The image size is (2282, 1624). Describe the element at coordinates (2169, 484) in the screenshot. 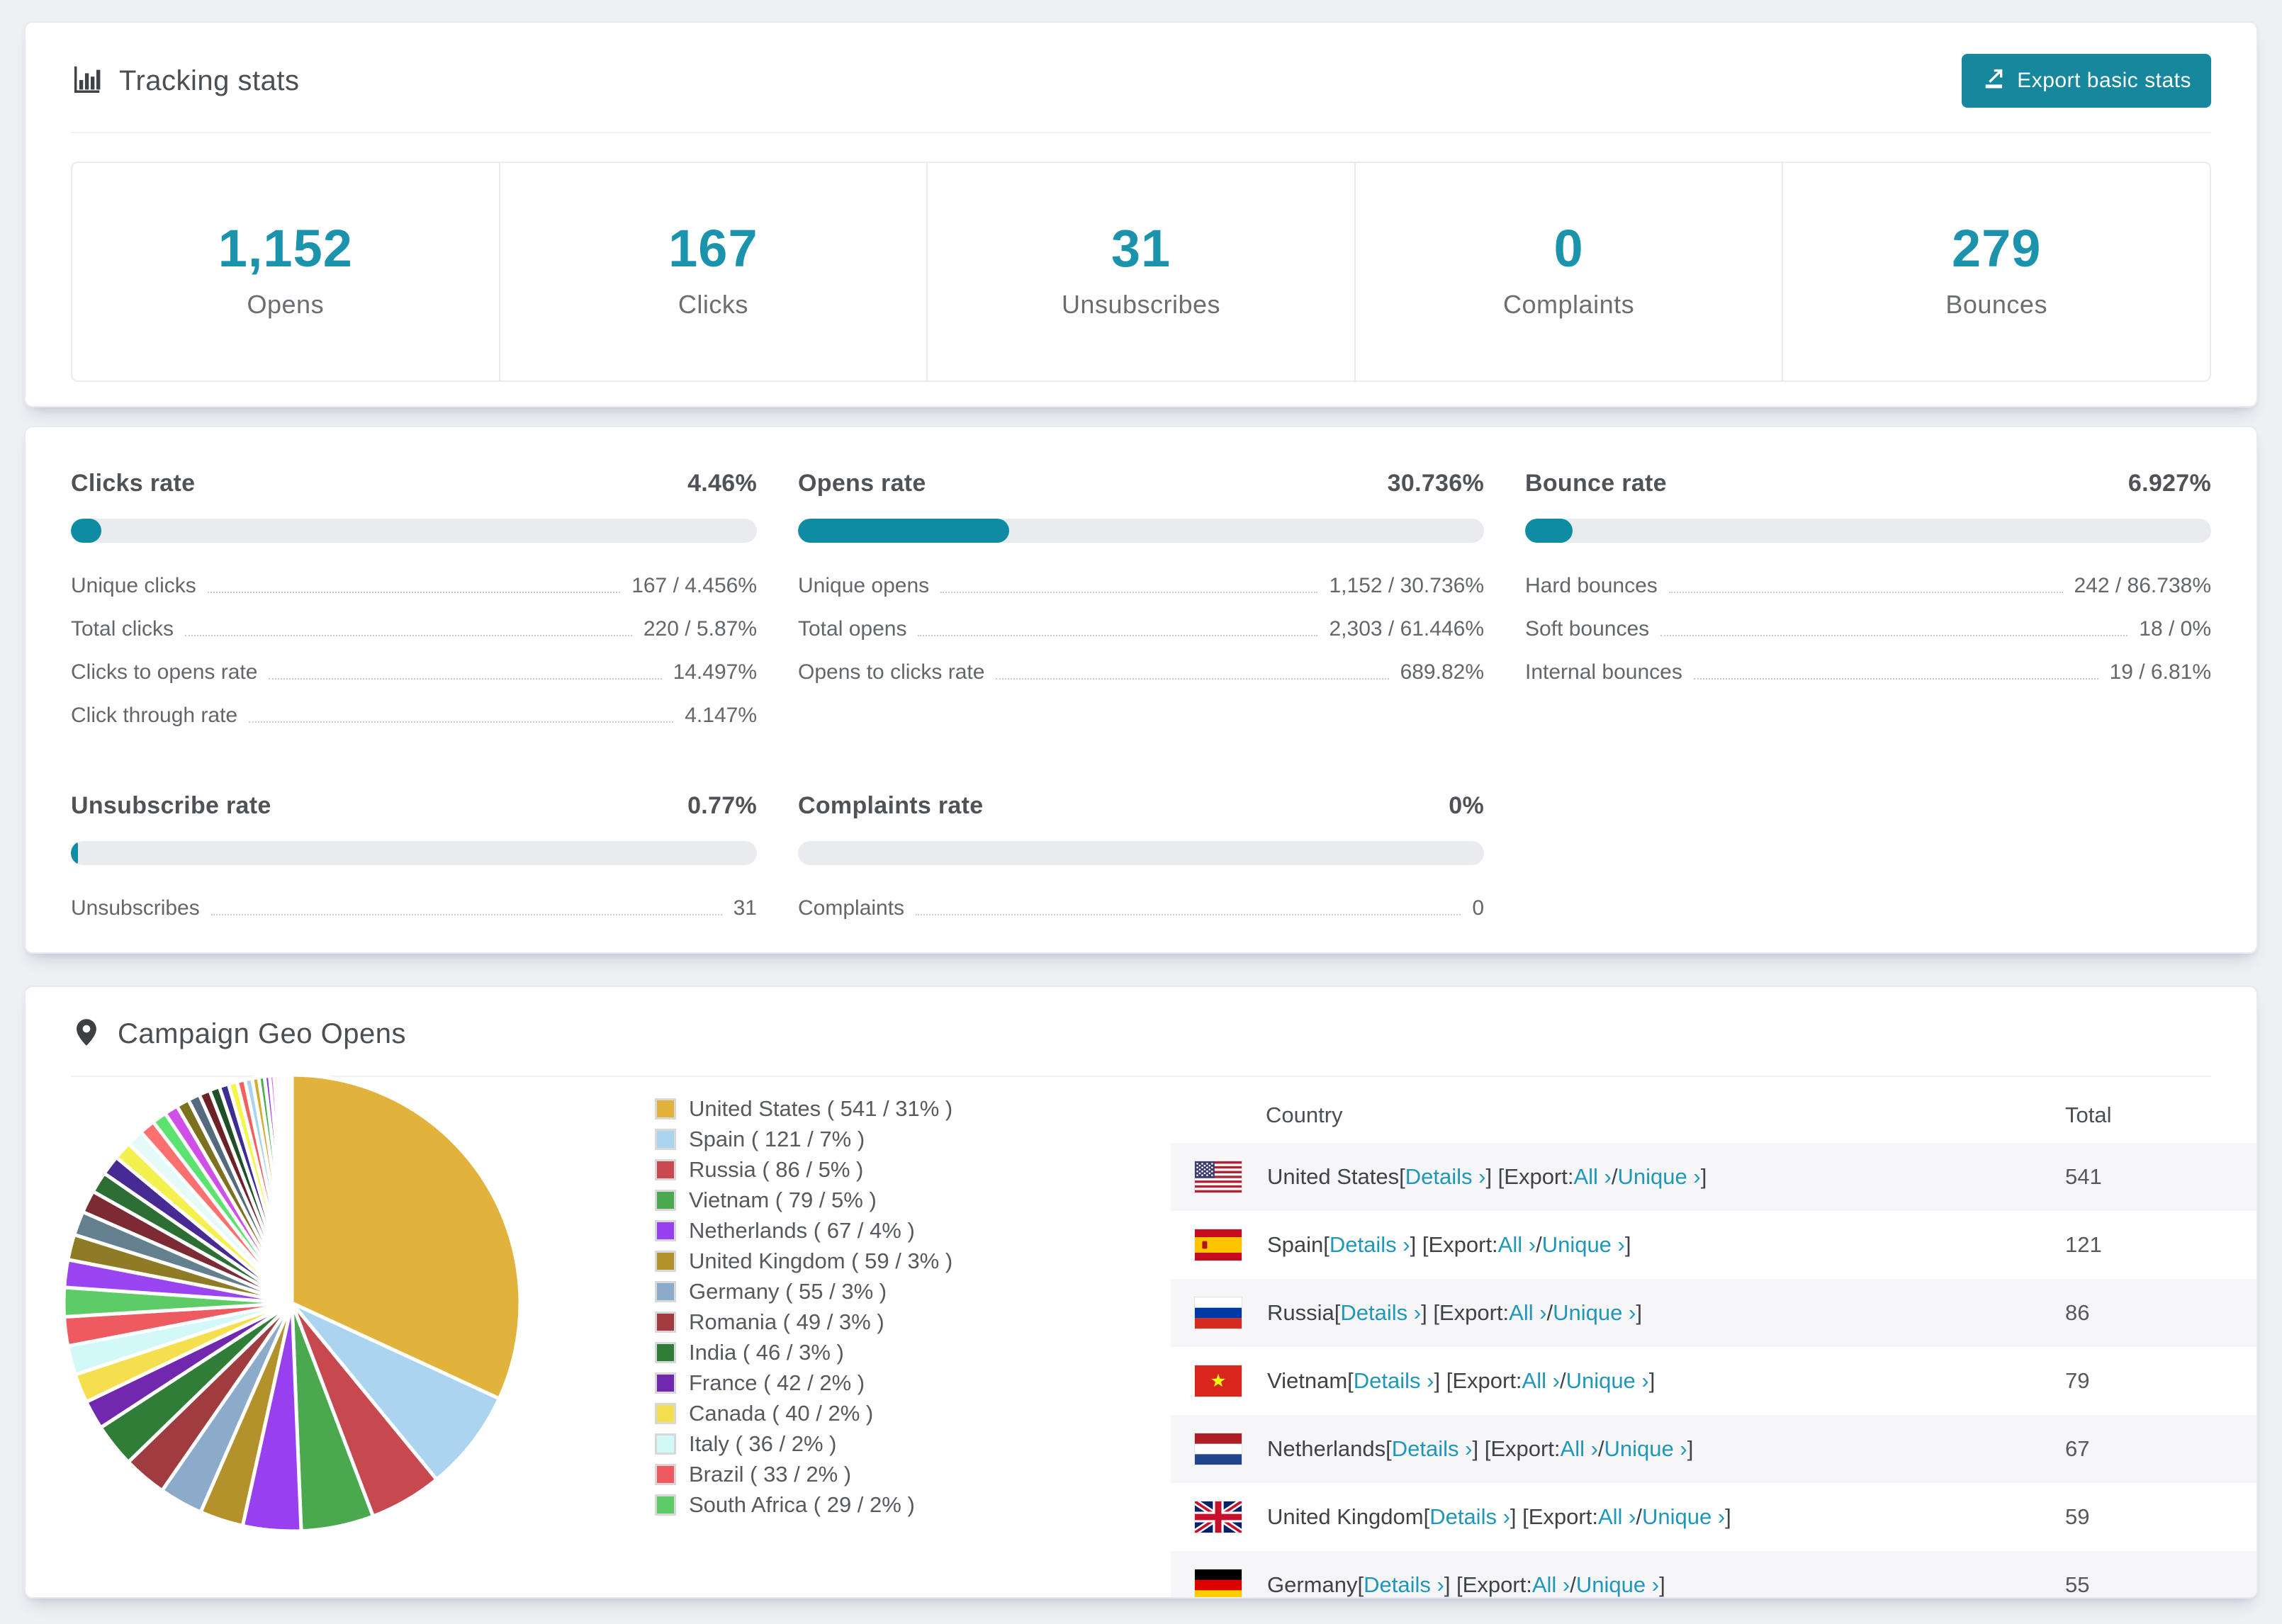

I see `rate-value: 6.927%` at that location.